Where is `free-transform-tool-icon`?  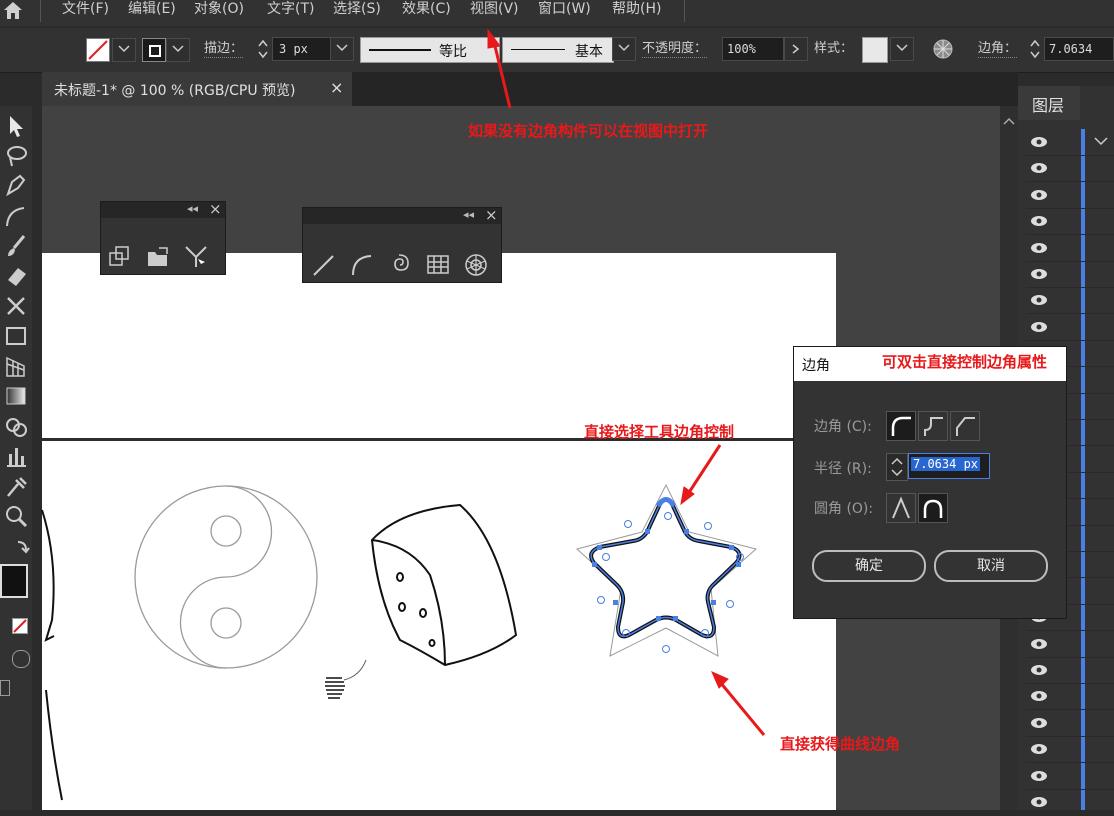 free-transform-tool-icon is located at coordinates (16, 336).